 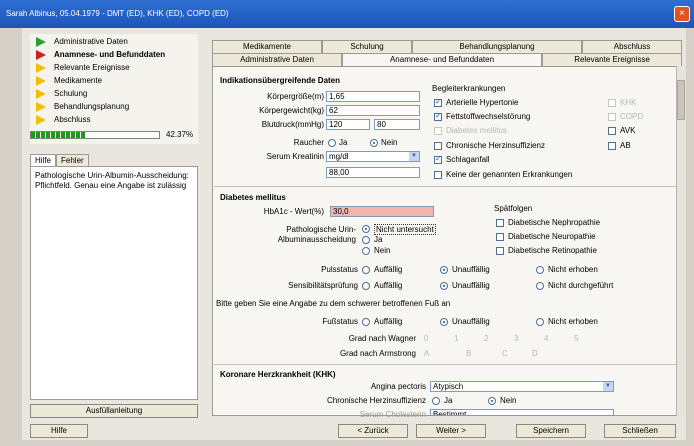 What do you see at coordinates (551, 431) in the screenshot?
I see `save-button: Speichern` at bounding box center [551, 431].